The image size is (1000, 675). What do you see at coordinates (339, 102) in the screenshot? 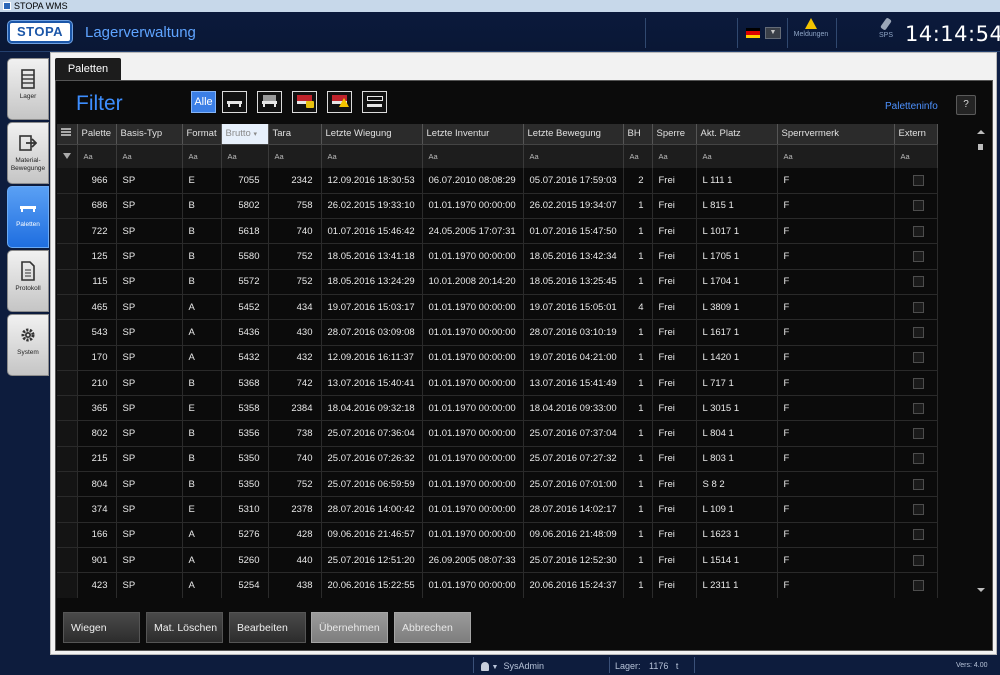
I see `filter-warning-pallet-button` at bounding box center [339, 102].